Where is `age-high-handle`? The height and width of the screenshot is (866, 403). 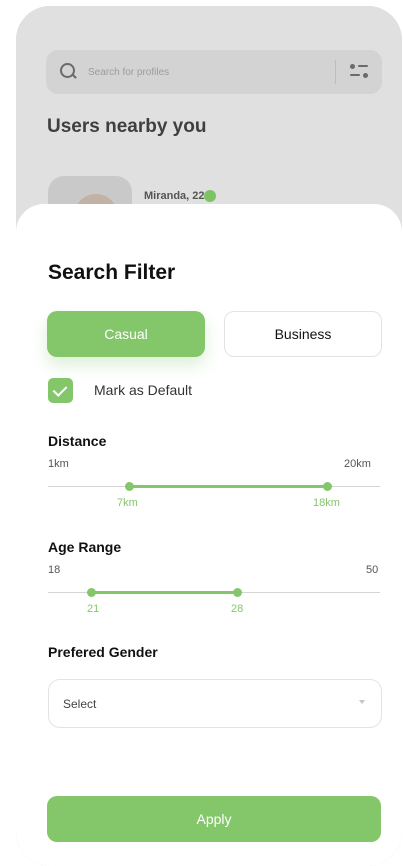
age-high-handle is located at coordinates (237, 592).